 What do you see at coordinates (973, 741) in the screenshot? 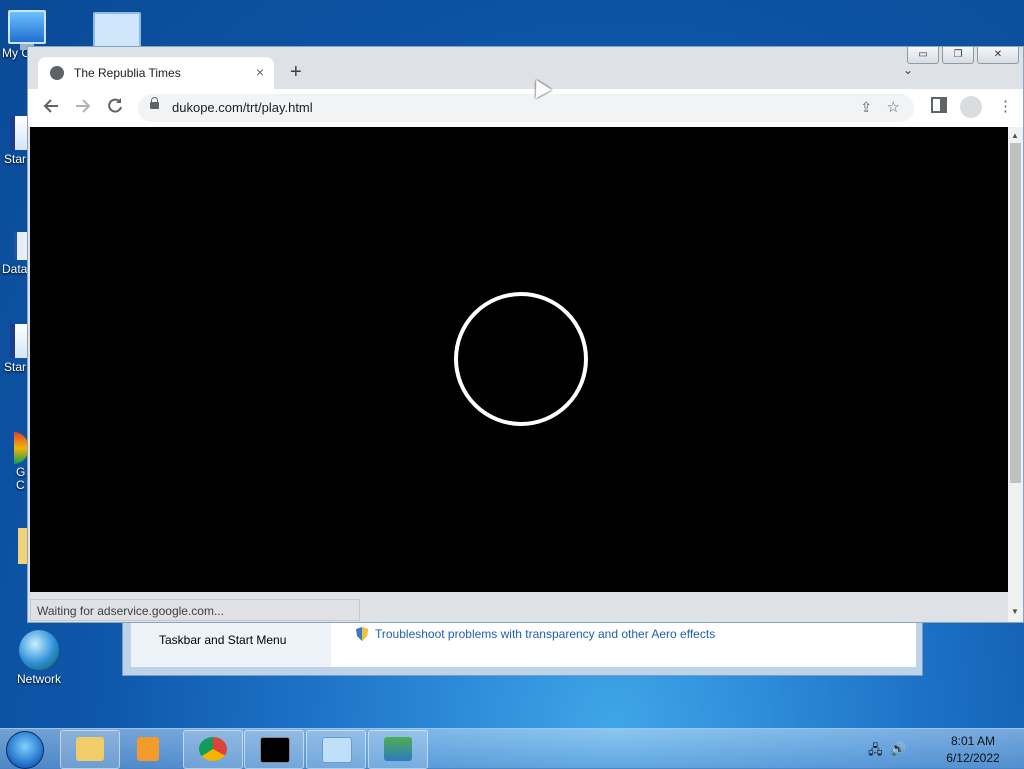
I see `clock-time: 8:01 AM` at bounding box center [973, 741].